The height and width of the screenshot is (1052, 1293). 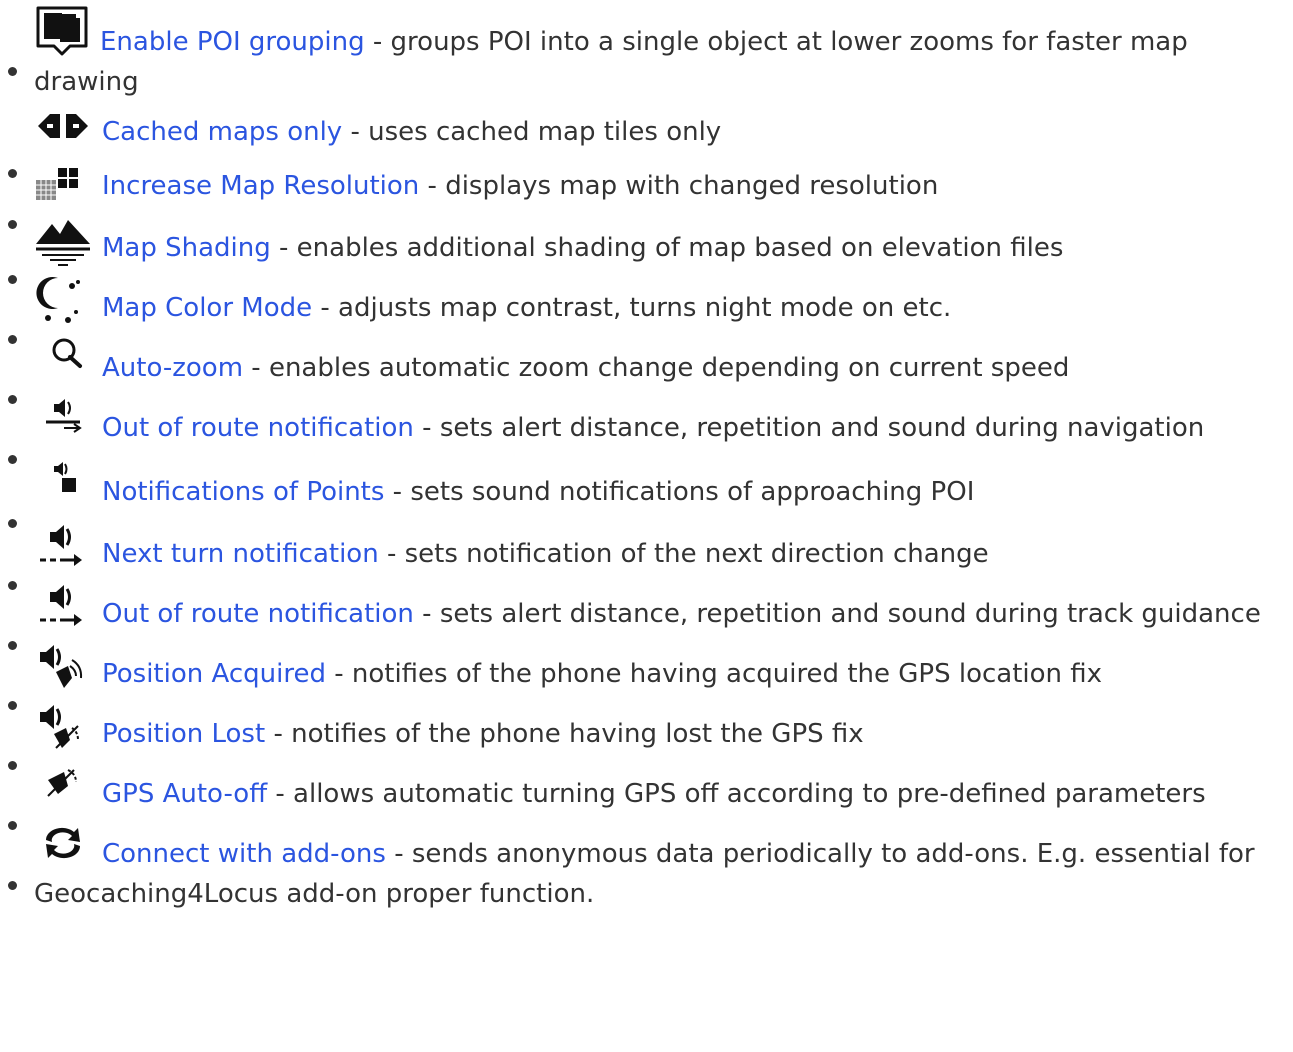 What do you see at coordinates (258, 428) in the screenshot?
I see `link-route-notification: Out of route notification` at bounding box center [258, 428].